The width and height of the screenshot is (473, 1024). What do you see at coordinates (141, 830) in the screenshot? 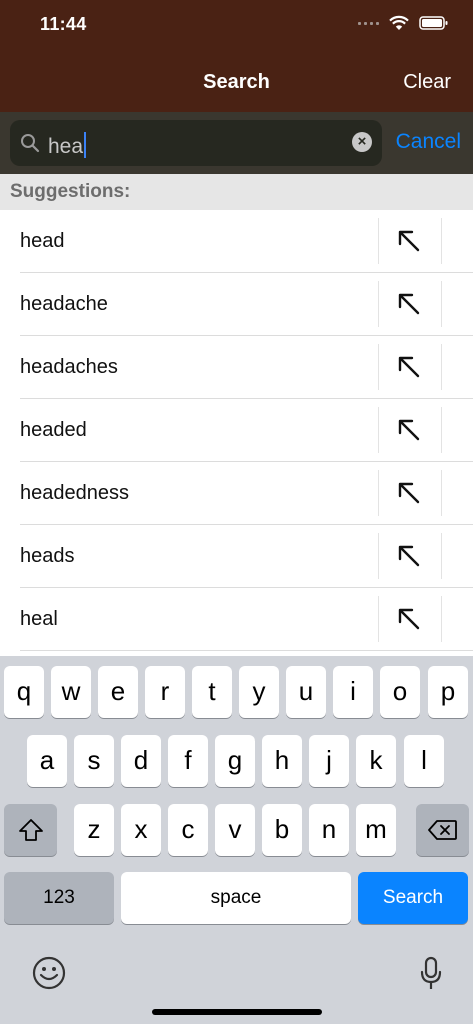
I see `key-x: x` at bounding box center [141, 830].